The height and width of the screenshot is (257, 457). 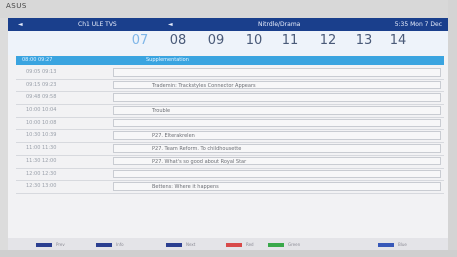 What do you see at coordinates (41, 135) in the screenshot?
I see `program-time: 10:30 10:39` at bounding box center [41, 135].